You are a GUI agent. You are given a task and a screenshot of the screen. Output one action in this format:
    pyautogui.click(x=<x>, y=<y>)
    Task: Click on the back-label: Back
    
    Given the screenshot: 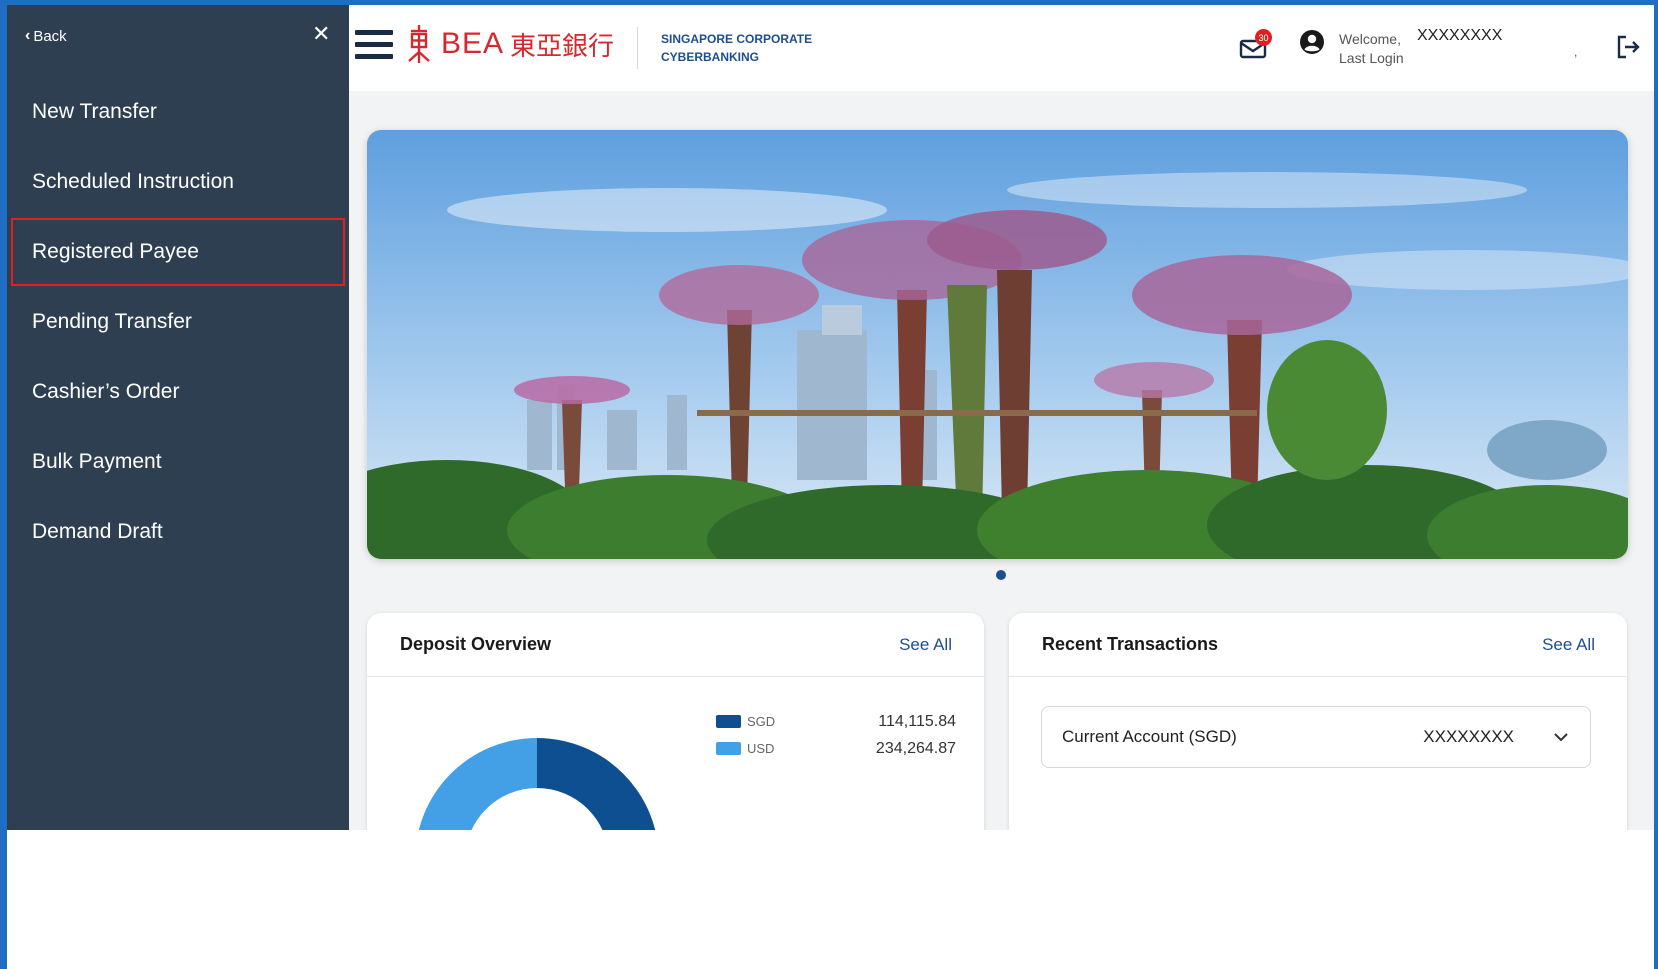 What is the action you would take?
    pyautogui.click(x=50, y=36)
    